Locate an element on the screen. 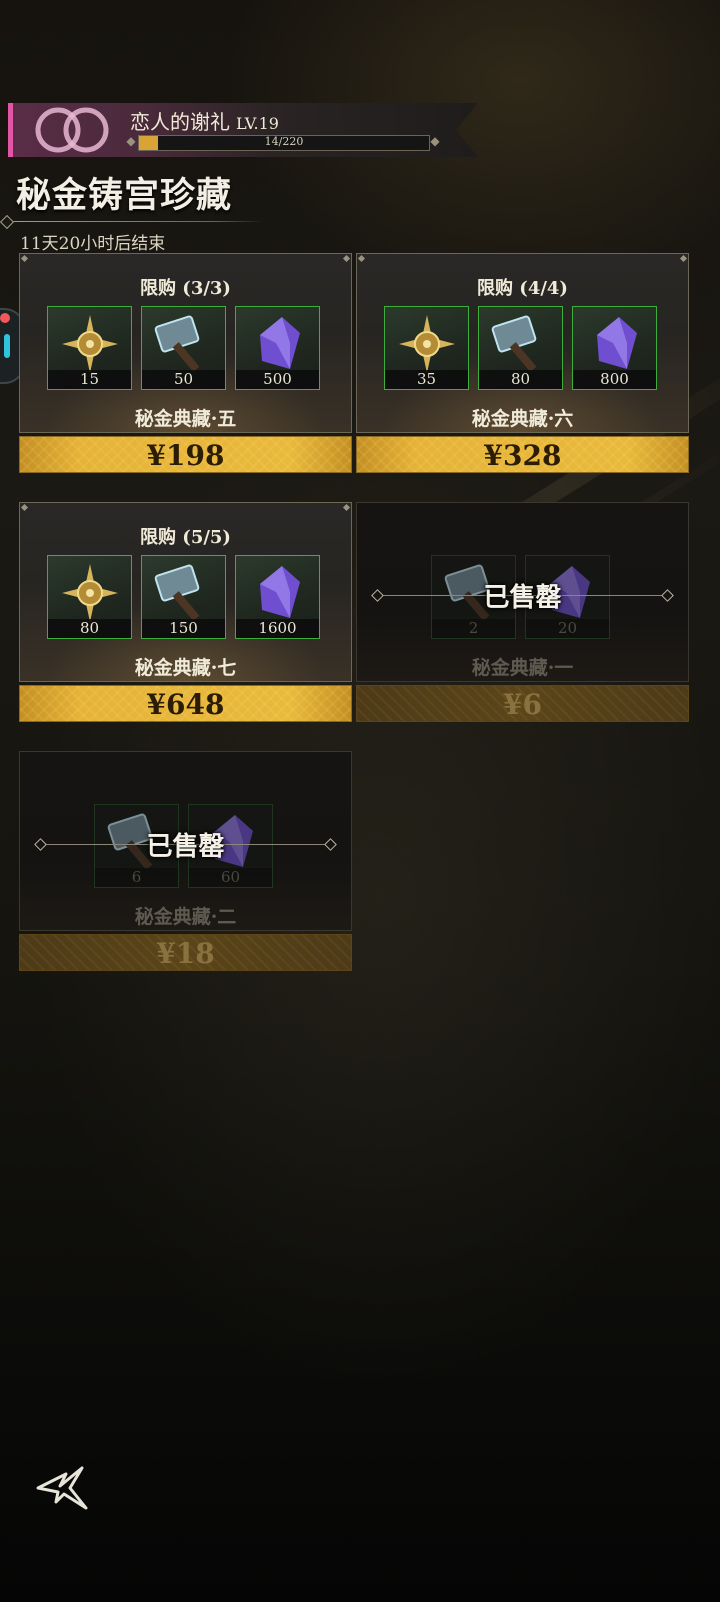 This screenshot has width=720, height=1602. interlocked-rings-icon is located at coordinates (72, 130).